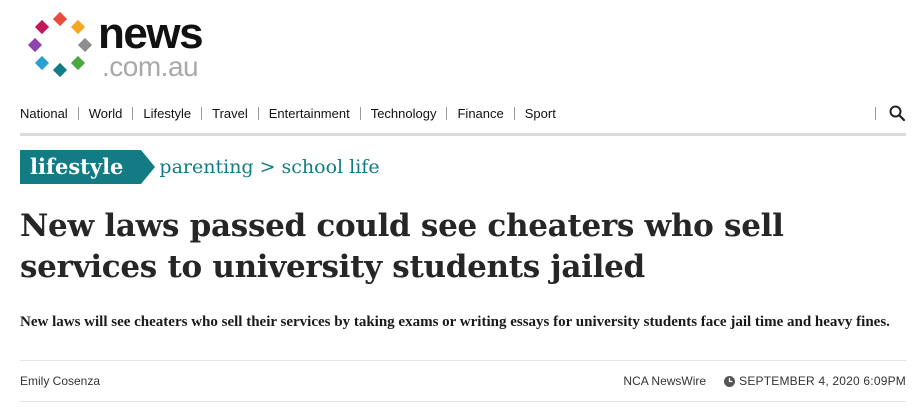 This screenshot has width=919, height=408. Describe the element at coordinates (665, 381) in the screenshot. I see `article-source: NCA NewsWire` at that location.